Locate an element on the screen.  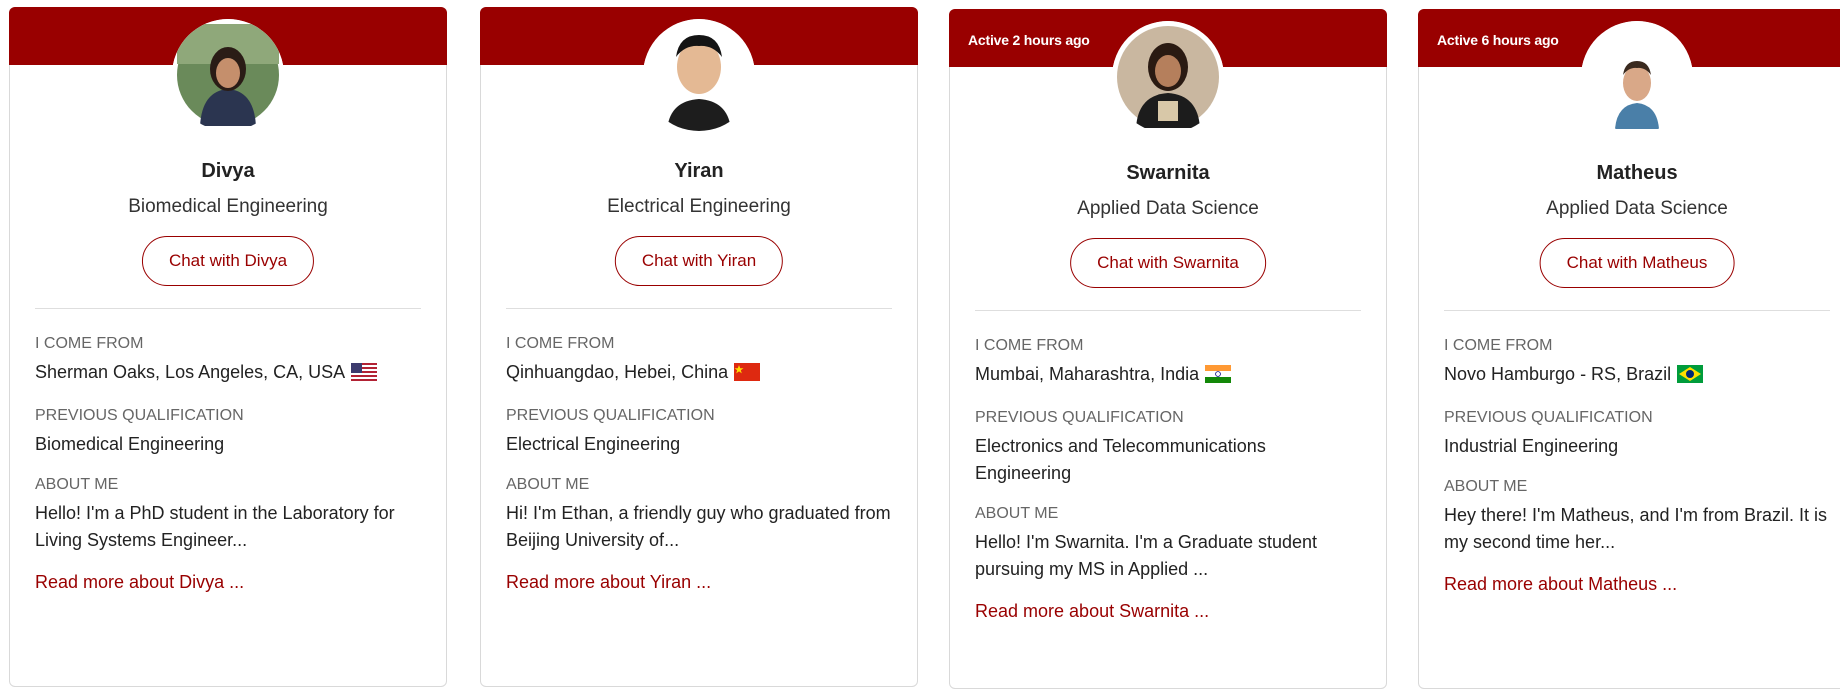
china-flag-icon is located at coordinates (747, 375).